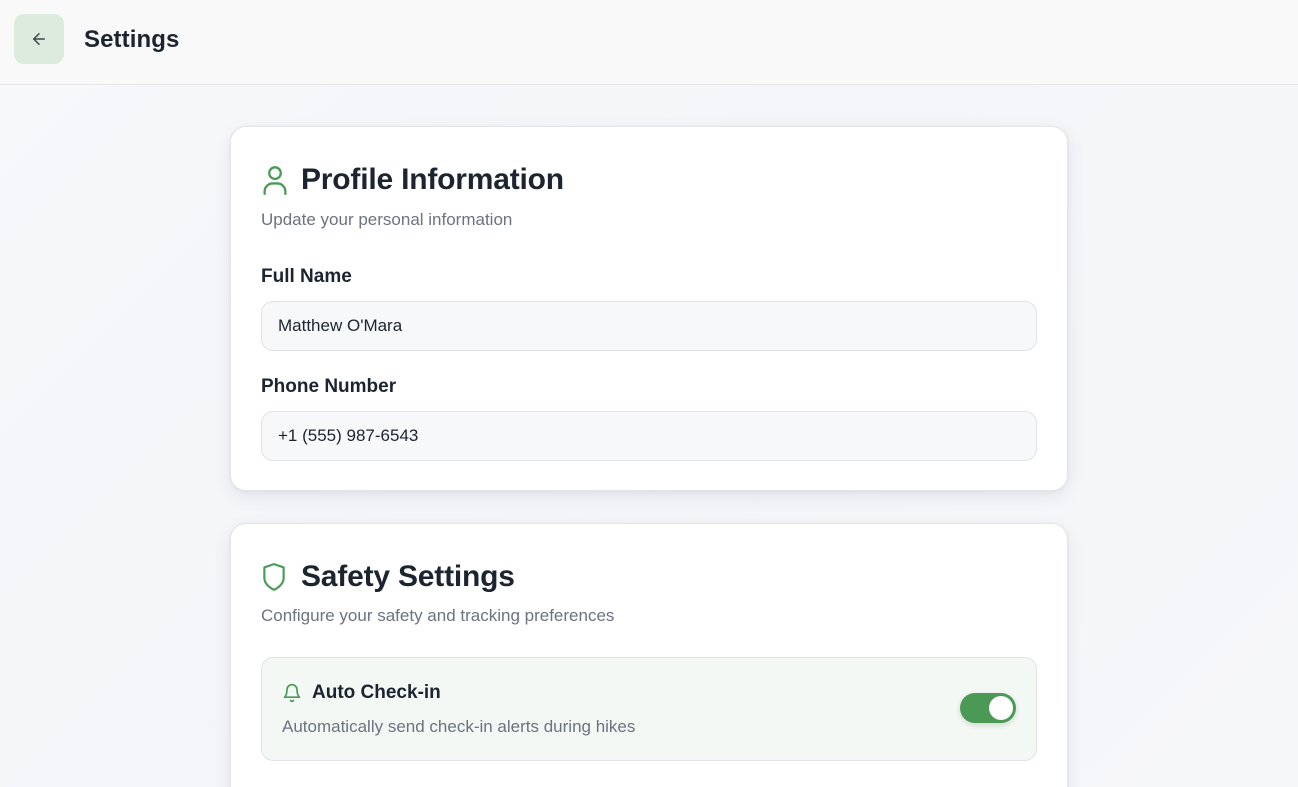  I want to click on auto-checkin-title: Auto Check-in, so click(376, 692).